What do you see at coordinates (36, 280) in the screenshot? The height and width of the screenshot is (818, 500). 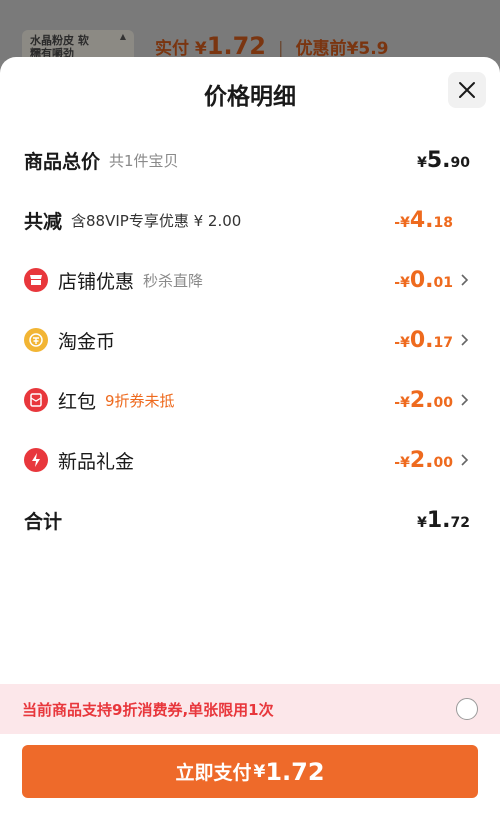 I see `store-icon` at bounding box center [36, 280].